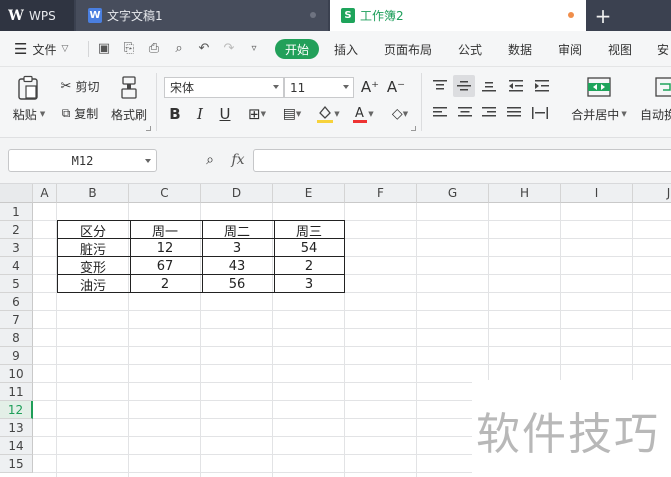 The height and width of the screenshot is (477, 671). I want to click on tab-view: 视图, so click(620, 49).